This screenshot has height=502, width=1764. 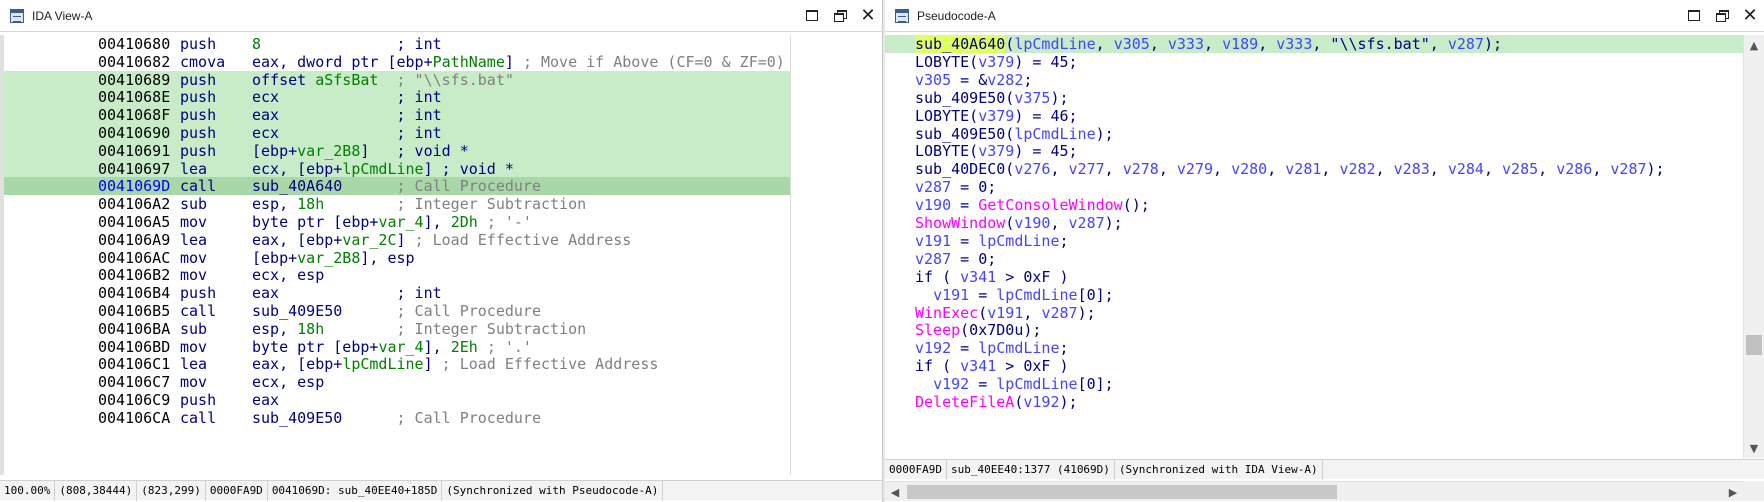 What do you see at coordinates (1314, 80) in the screenshot?
I see `pseudocode-line: v305 = &v282;` at bounding box center [1314, 80].